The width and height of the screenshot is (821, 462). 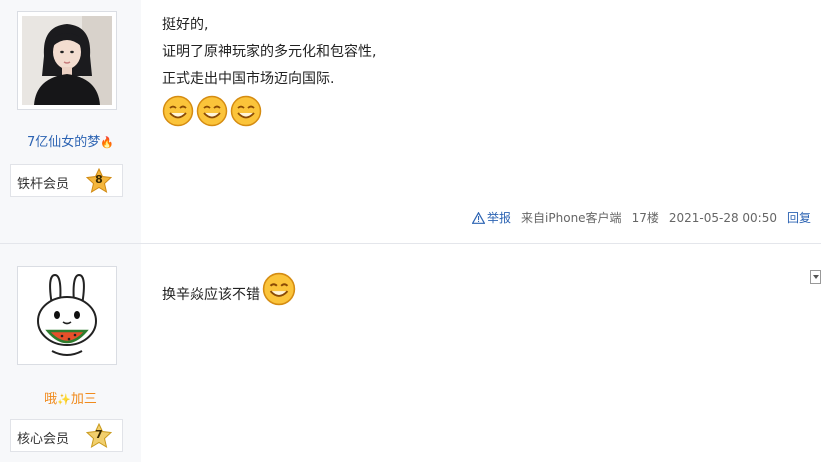 I want to click on sparkle-icon: ✨, so click(x=64, y=399).